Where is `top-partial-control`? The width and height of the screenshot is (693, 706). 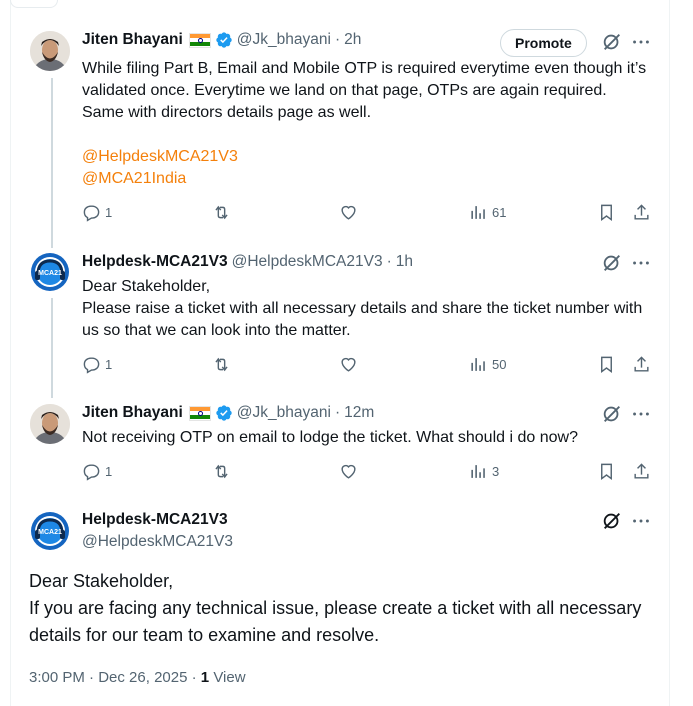 top-partial-control is located at coordinates (34, 4).